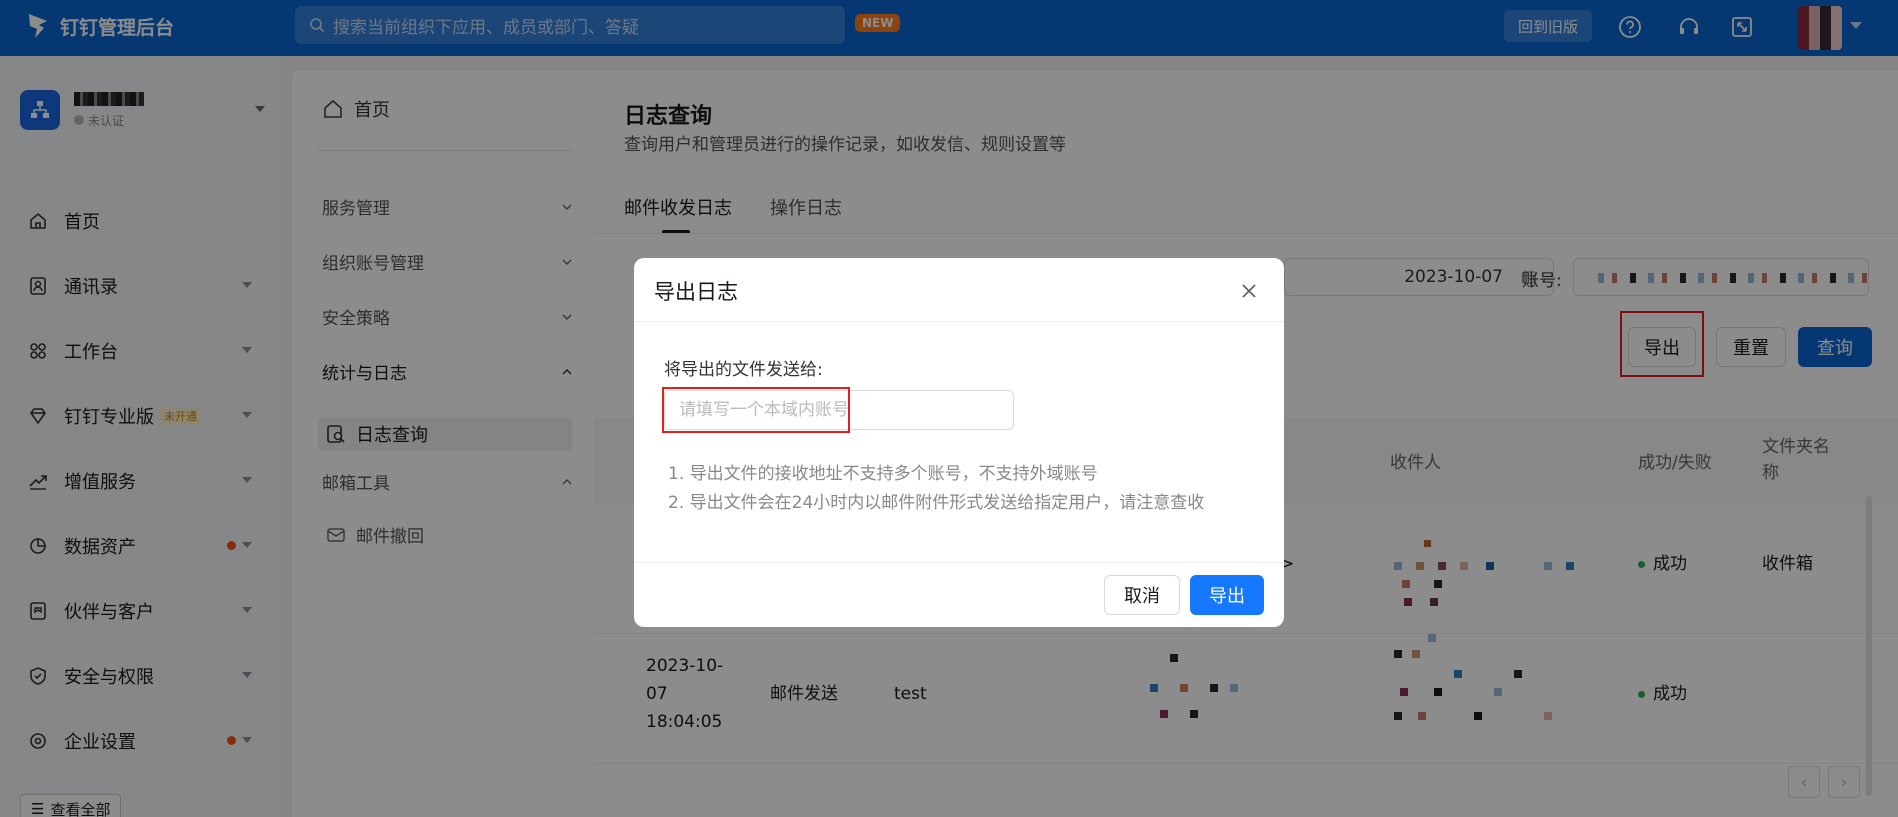 The width and height of the screenshot is (1898, 817). What do you see at coordinates (1249, 291) in the screenshot?
I see `close-icon` at bounding box center [1249, 291].